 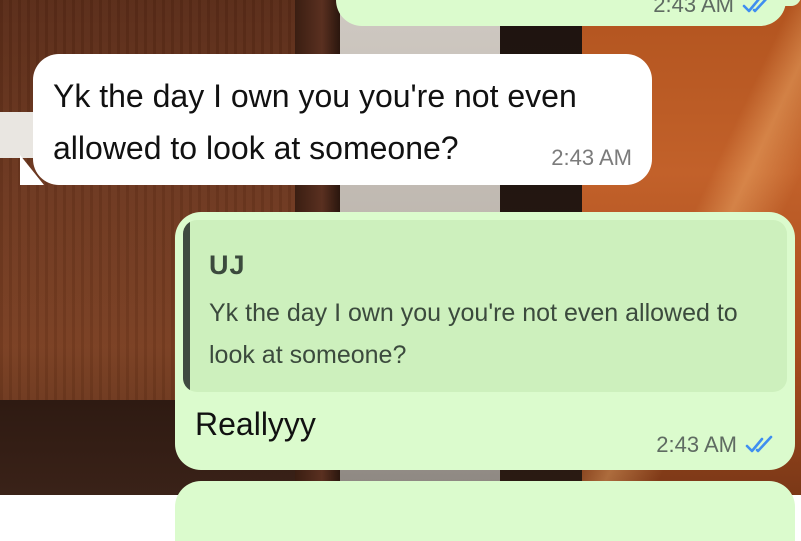 What do you see at coordinates (485, 511) in the screenshot?
I see `sent-message-bubble` at bounding box center [485, 511].